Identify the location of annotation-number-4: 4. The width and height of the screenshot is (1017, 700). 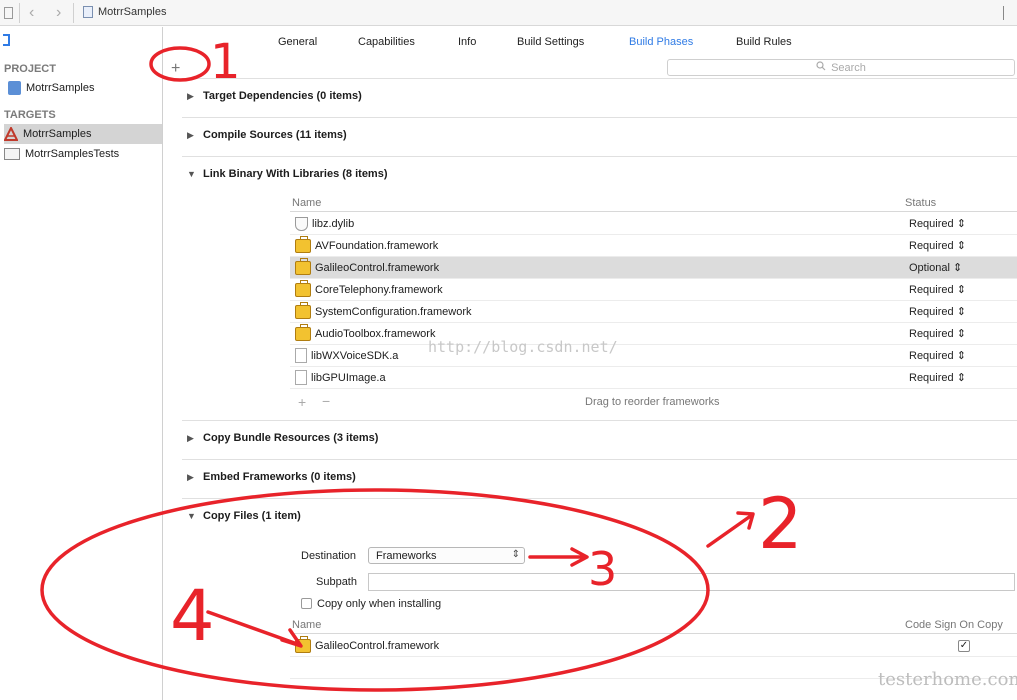
(192, 616).